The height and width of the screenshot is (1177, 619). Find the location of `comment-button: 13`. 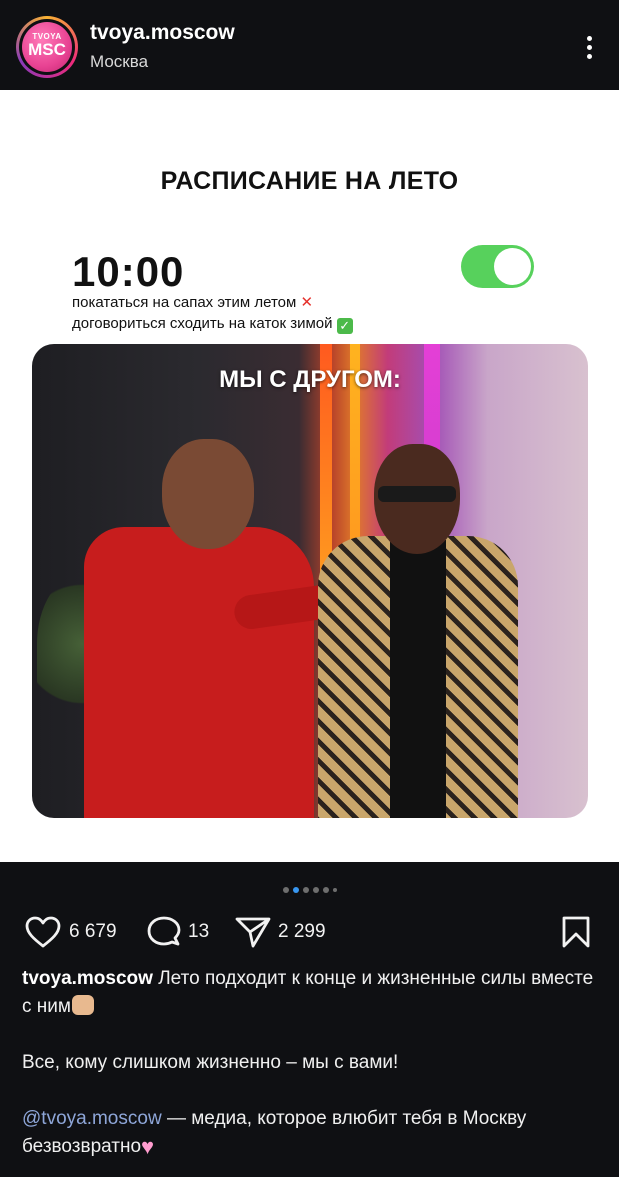

comment-button: 13 is located at coordinates (185, 932).